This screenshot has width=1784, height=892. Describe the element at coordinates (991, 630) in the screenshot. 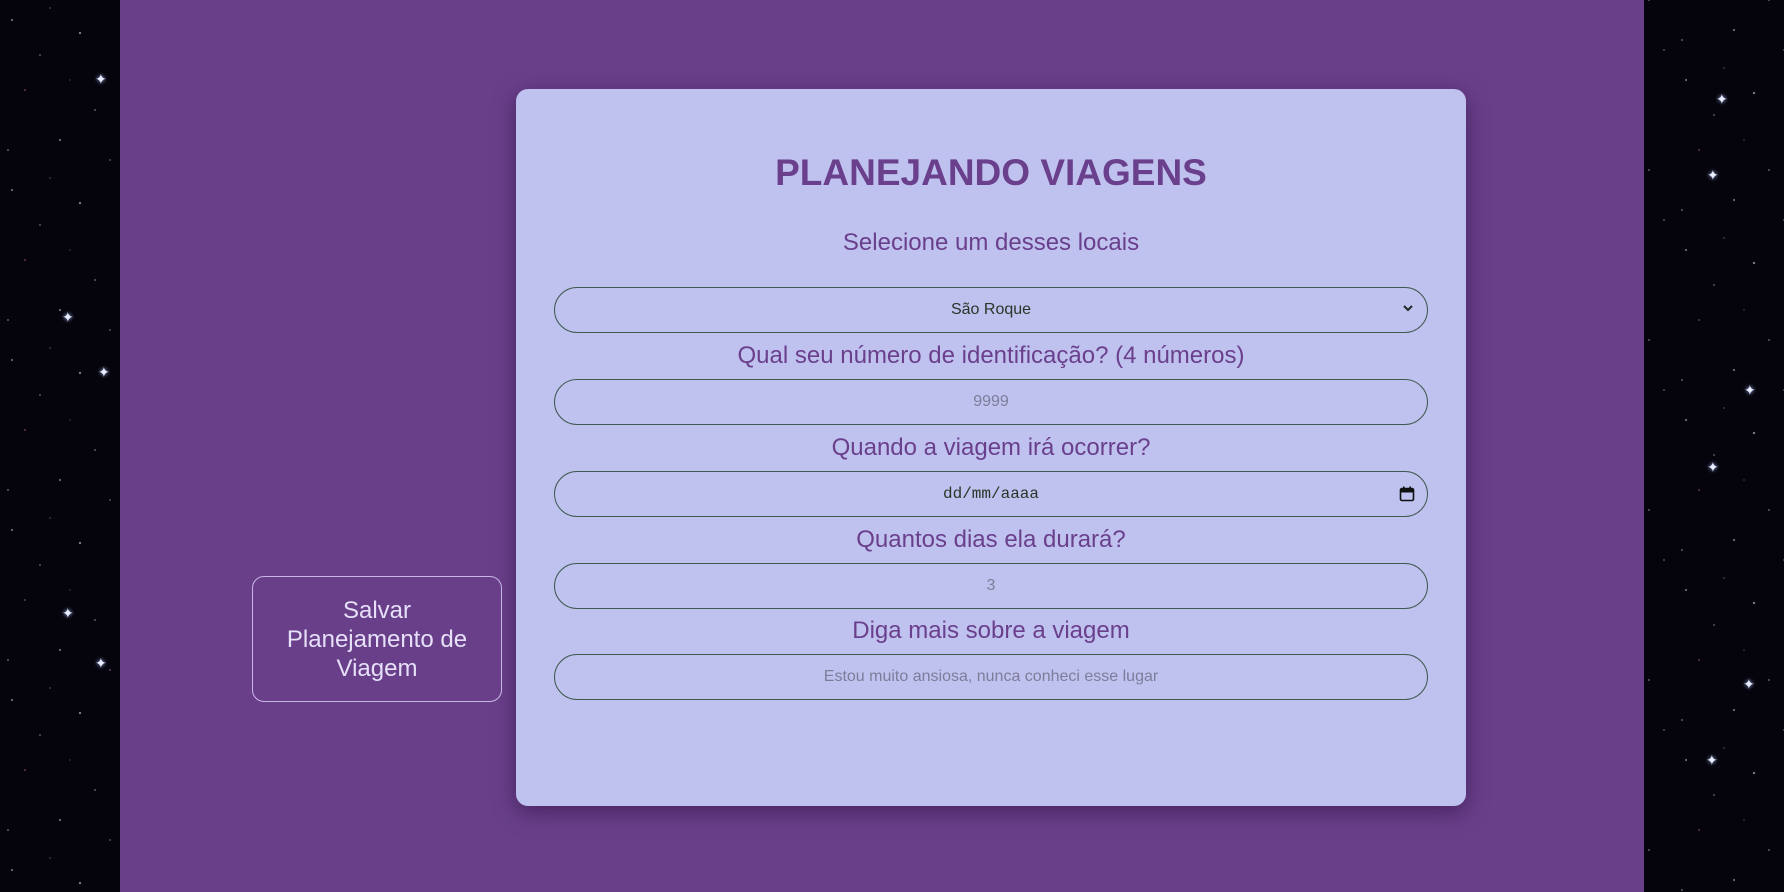

I see `notes-label: Diga mais sobre a viagem` at that location.